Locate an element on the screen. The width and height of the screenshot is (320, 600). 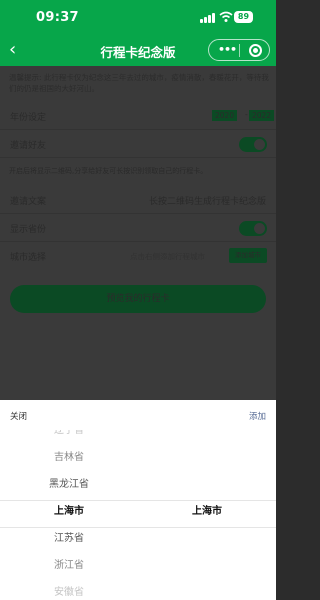
province-option: 安徽省 is located at coordinates (69, 589).